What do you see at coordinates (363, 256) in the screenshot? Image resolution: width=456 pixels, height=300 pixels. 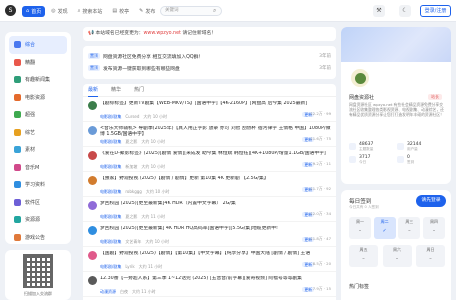 I see `day-cell: 周五 –` at bounding box center [363, 256].